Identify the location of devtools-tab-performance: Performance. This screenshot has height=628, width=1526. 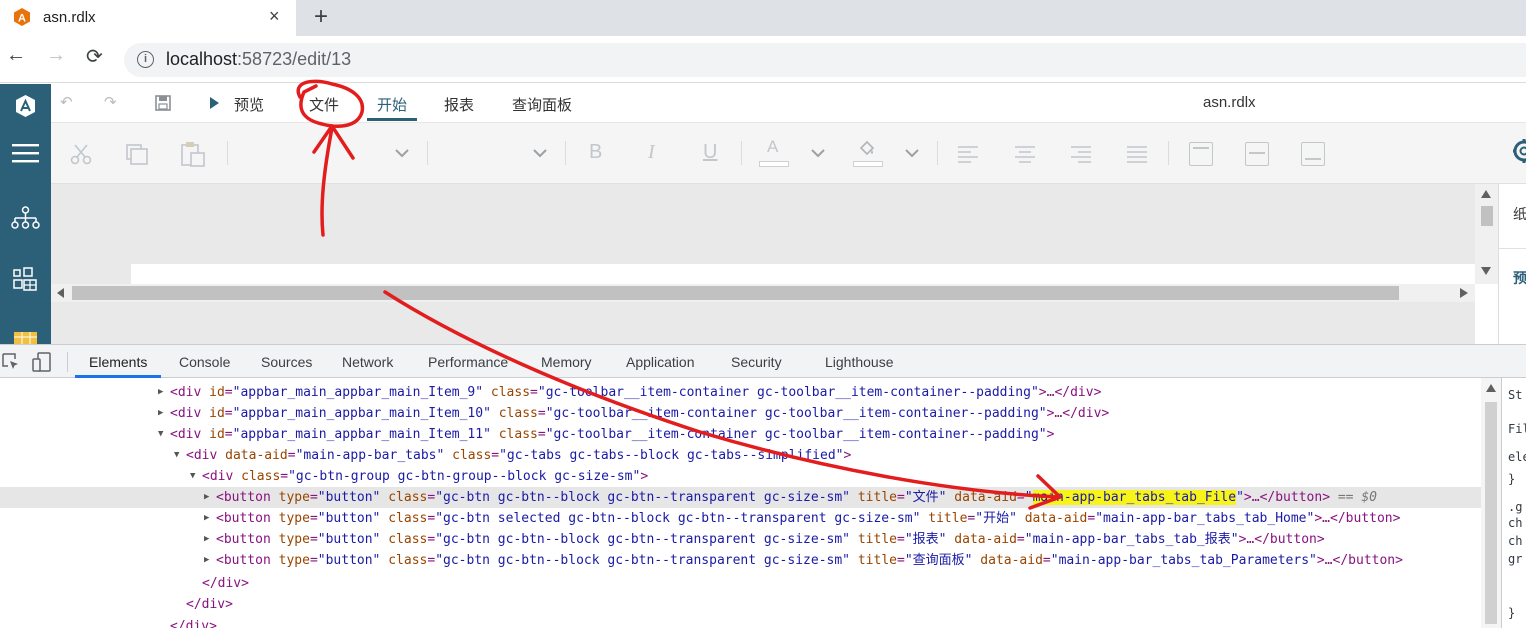
(468, 362).